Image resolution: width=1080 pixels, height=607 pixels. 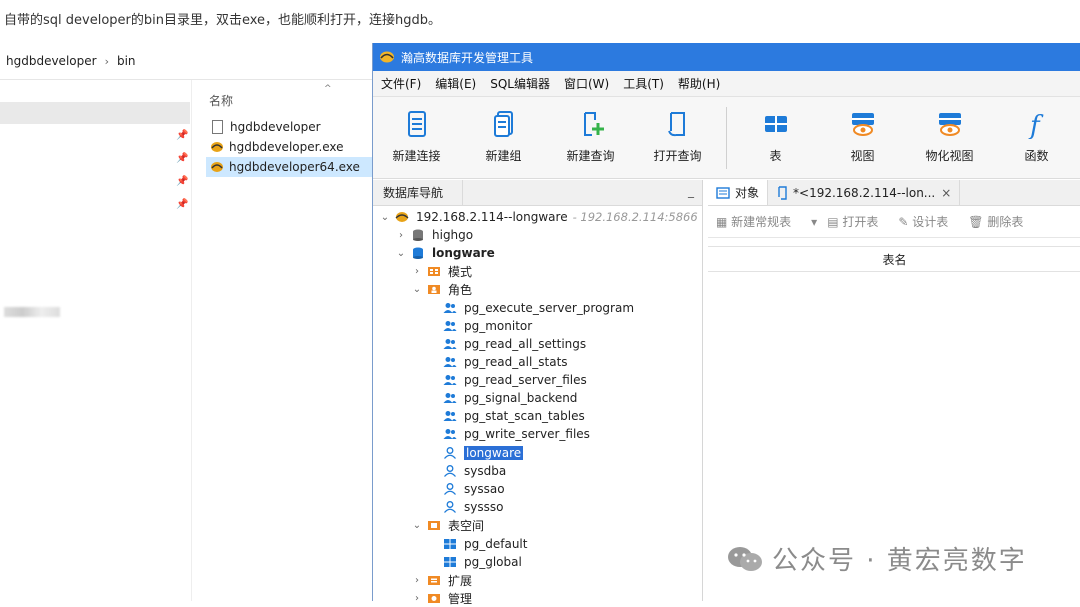 What do you see at coordinates (514, 344) in the screenshot?
I see `tree-role-item: pg_read_all_settings` at bounding box center [514, 344].